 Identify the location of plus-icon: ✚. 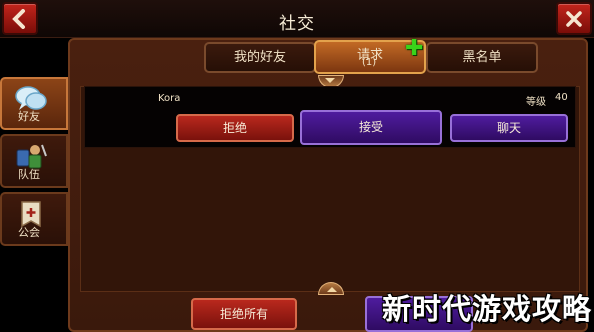
(414, 48).